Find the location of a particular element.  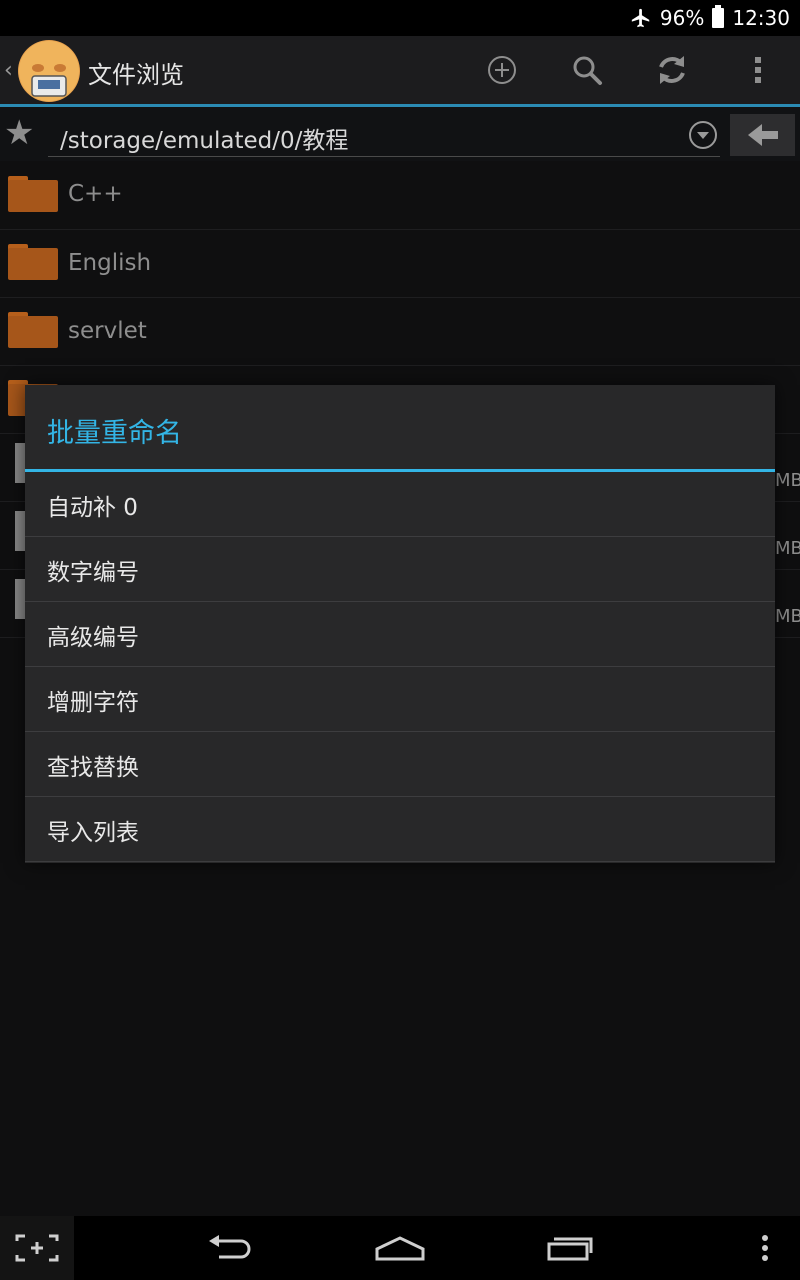

back-button is located at coordinates (230, 1248).